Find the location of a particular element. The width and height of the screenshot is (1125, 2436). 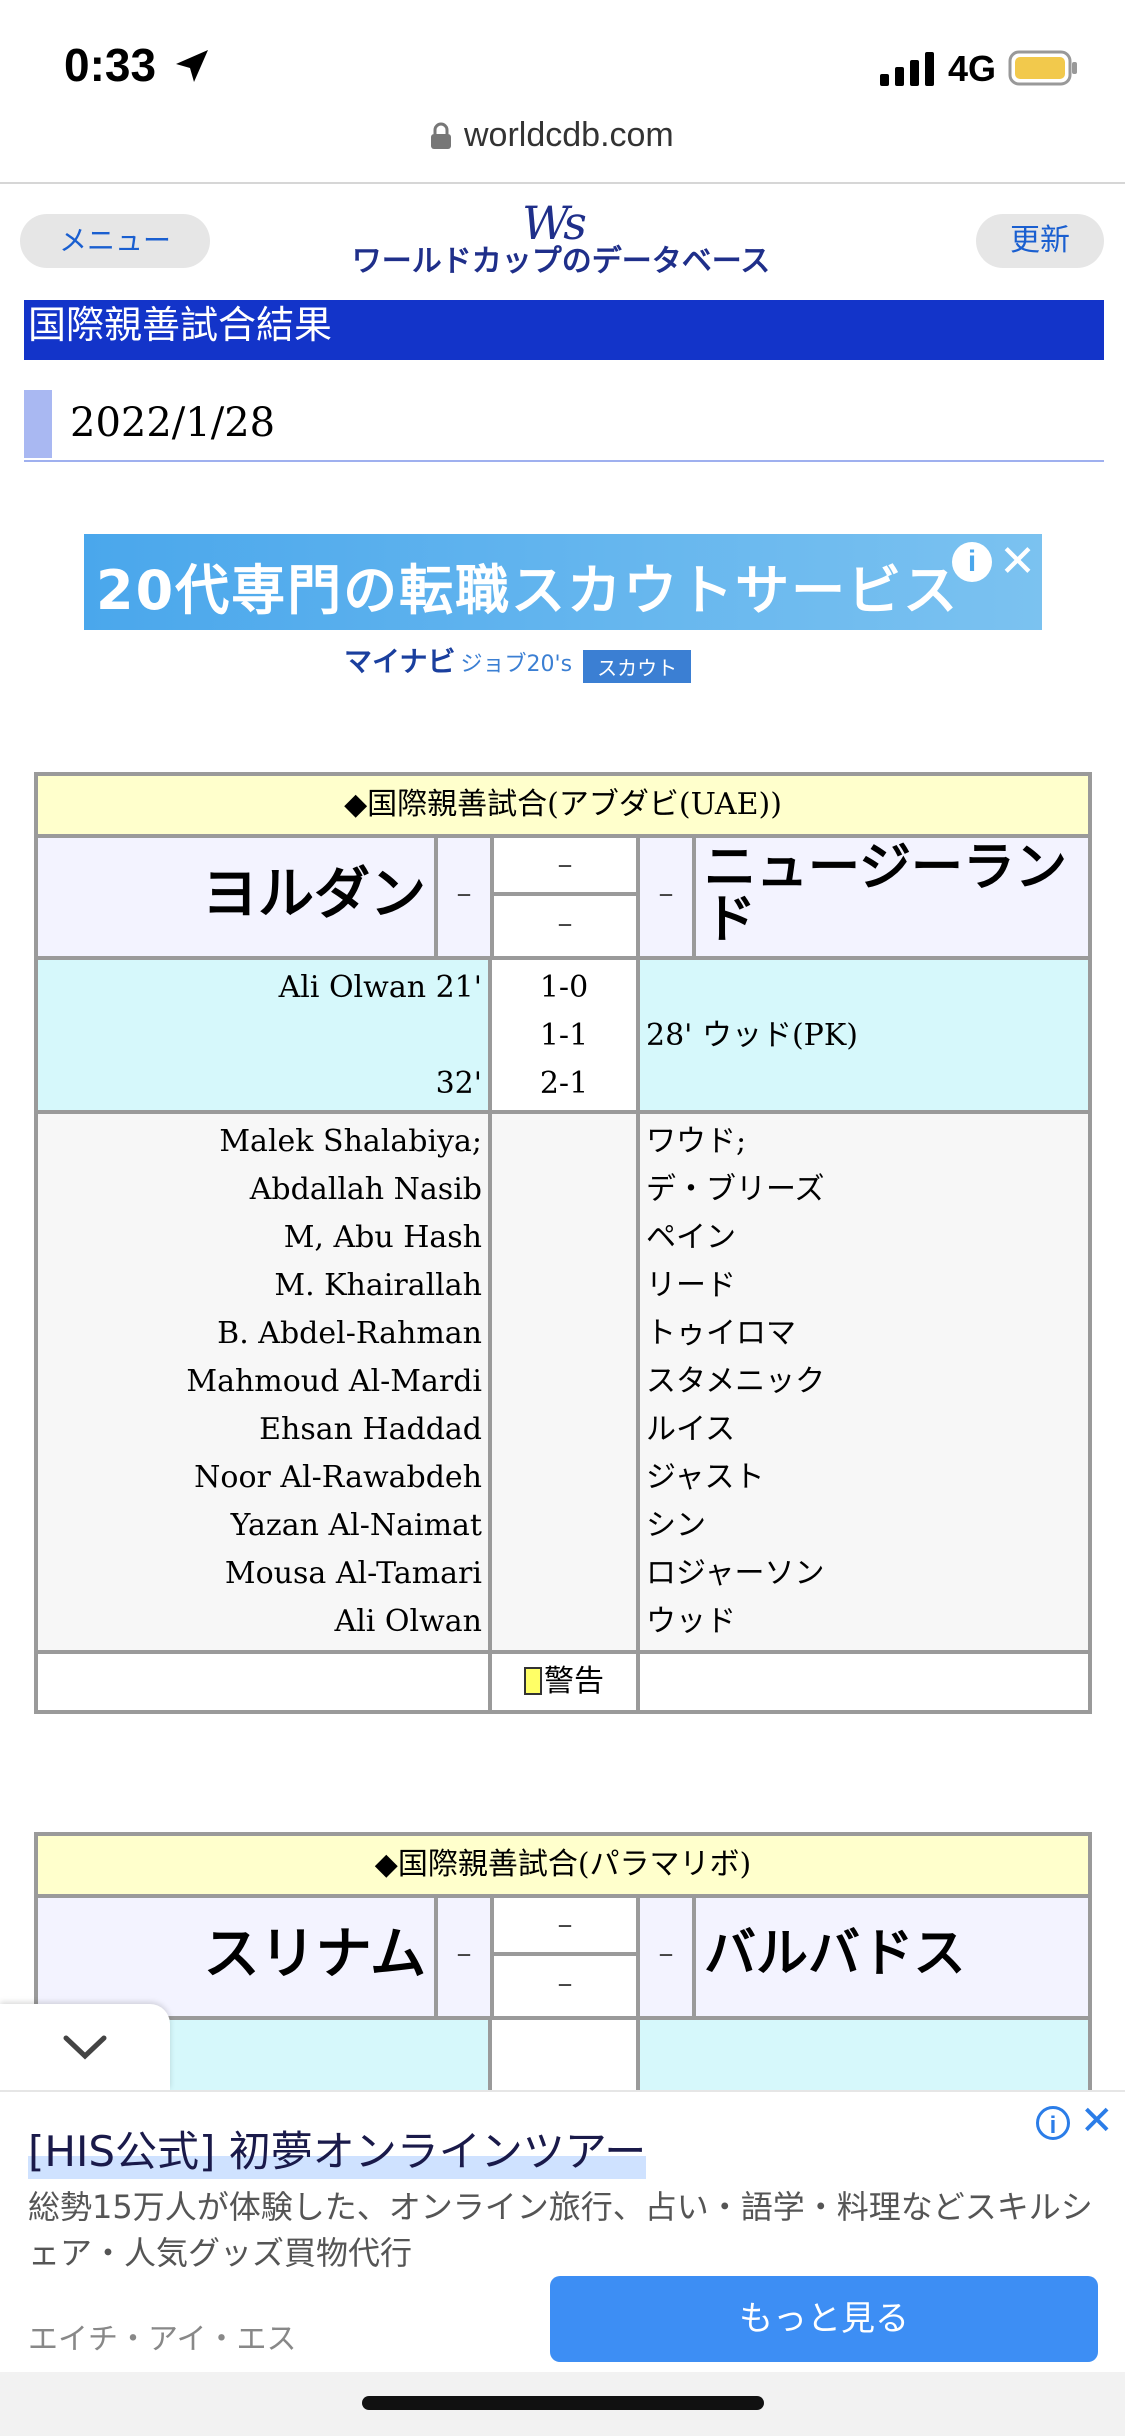

teams-row: スリナム – – – – バルバドス is located at coordinates (563, 1959).